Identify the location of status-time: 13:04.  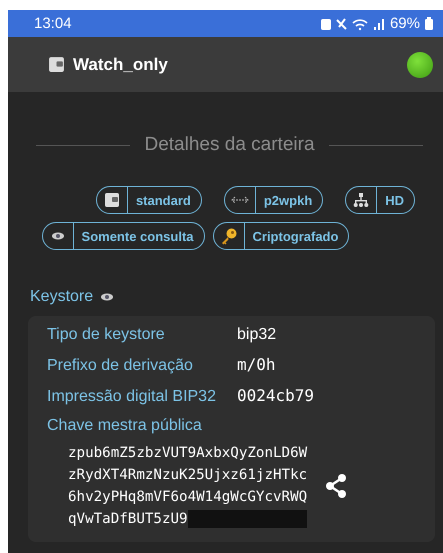
(53, 23).